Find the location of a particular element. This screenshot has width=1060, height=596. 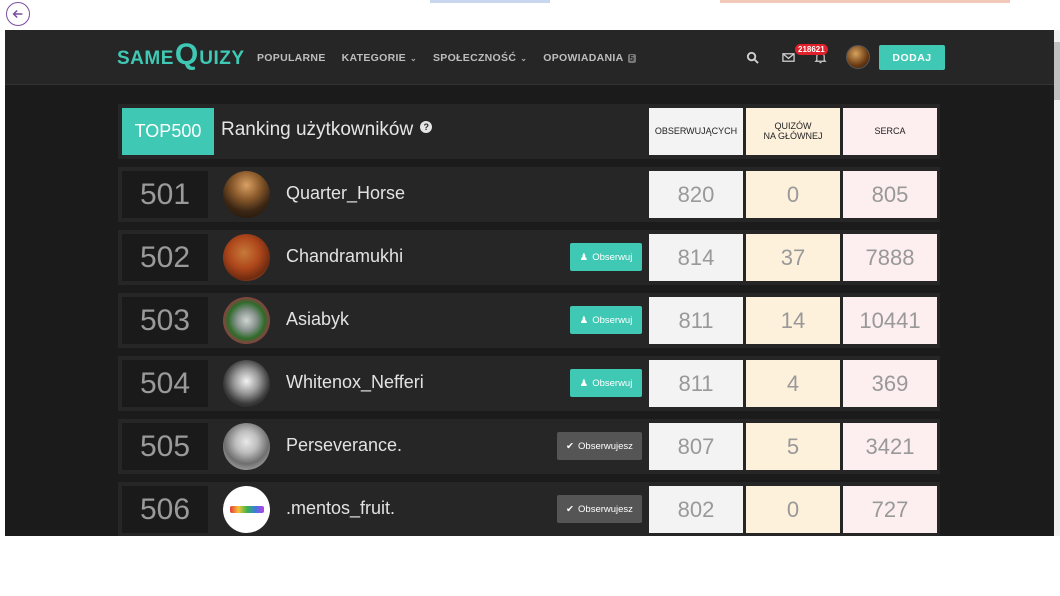

samequizy-logo: SAME Q UIZY is located at coordinates (181, 55).